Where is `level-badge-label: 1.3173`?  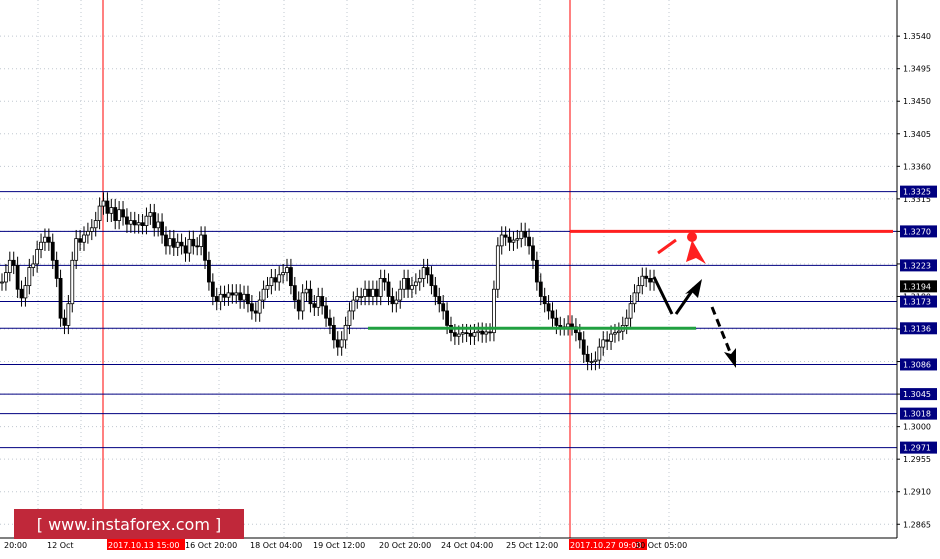 level-badge-label: 1.3173 is located at coordinates (917, 302).